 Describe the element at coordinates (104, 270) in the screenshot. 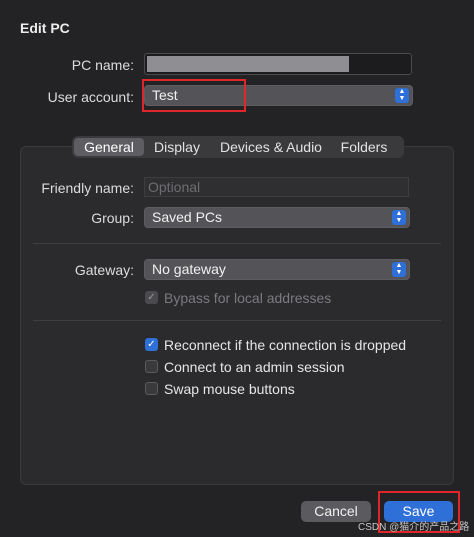

I see `gateway-label: Gateway:` at that location.